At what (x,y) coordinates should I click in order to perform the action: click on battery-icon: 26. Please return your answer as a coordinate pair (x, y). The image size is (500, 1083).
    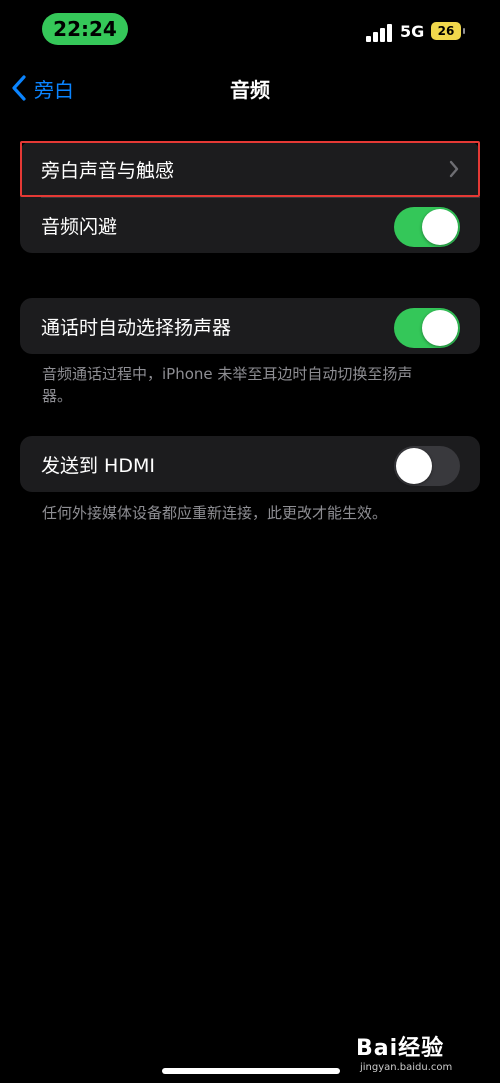
    Looking at the image, I should click on (448, 31).